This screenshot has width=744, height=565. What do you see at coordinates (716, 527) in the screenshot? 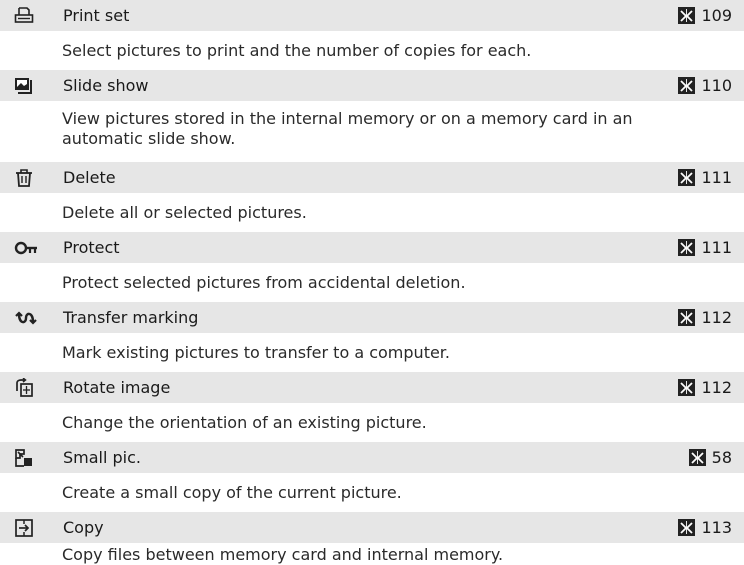
I see `page-number: 113` at bounding box center [716, 527].